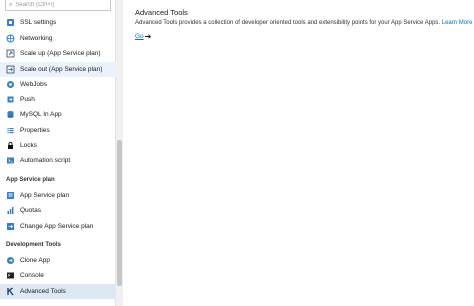 This screenshot has width=474, height=306. What do you see at coordinates (58, 130) in the screenshot?
I see `sidebar-item-properties: Properties` at bounding box center [58, 130].